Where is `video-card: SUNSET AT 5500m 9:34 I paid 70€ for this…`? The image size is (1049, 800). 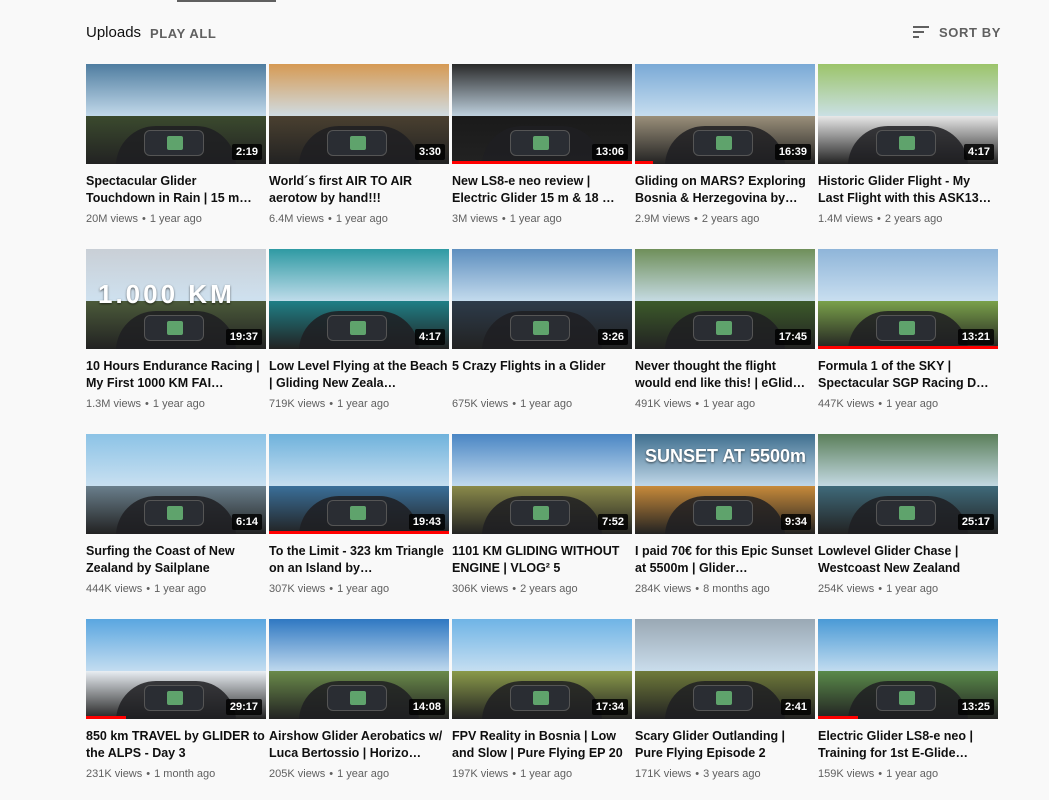
video-card: SUNSET AT 5500m 9:34 I paid 70€ for this… is located at coordinates (725, 524).